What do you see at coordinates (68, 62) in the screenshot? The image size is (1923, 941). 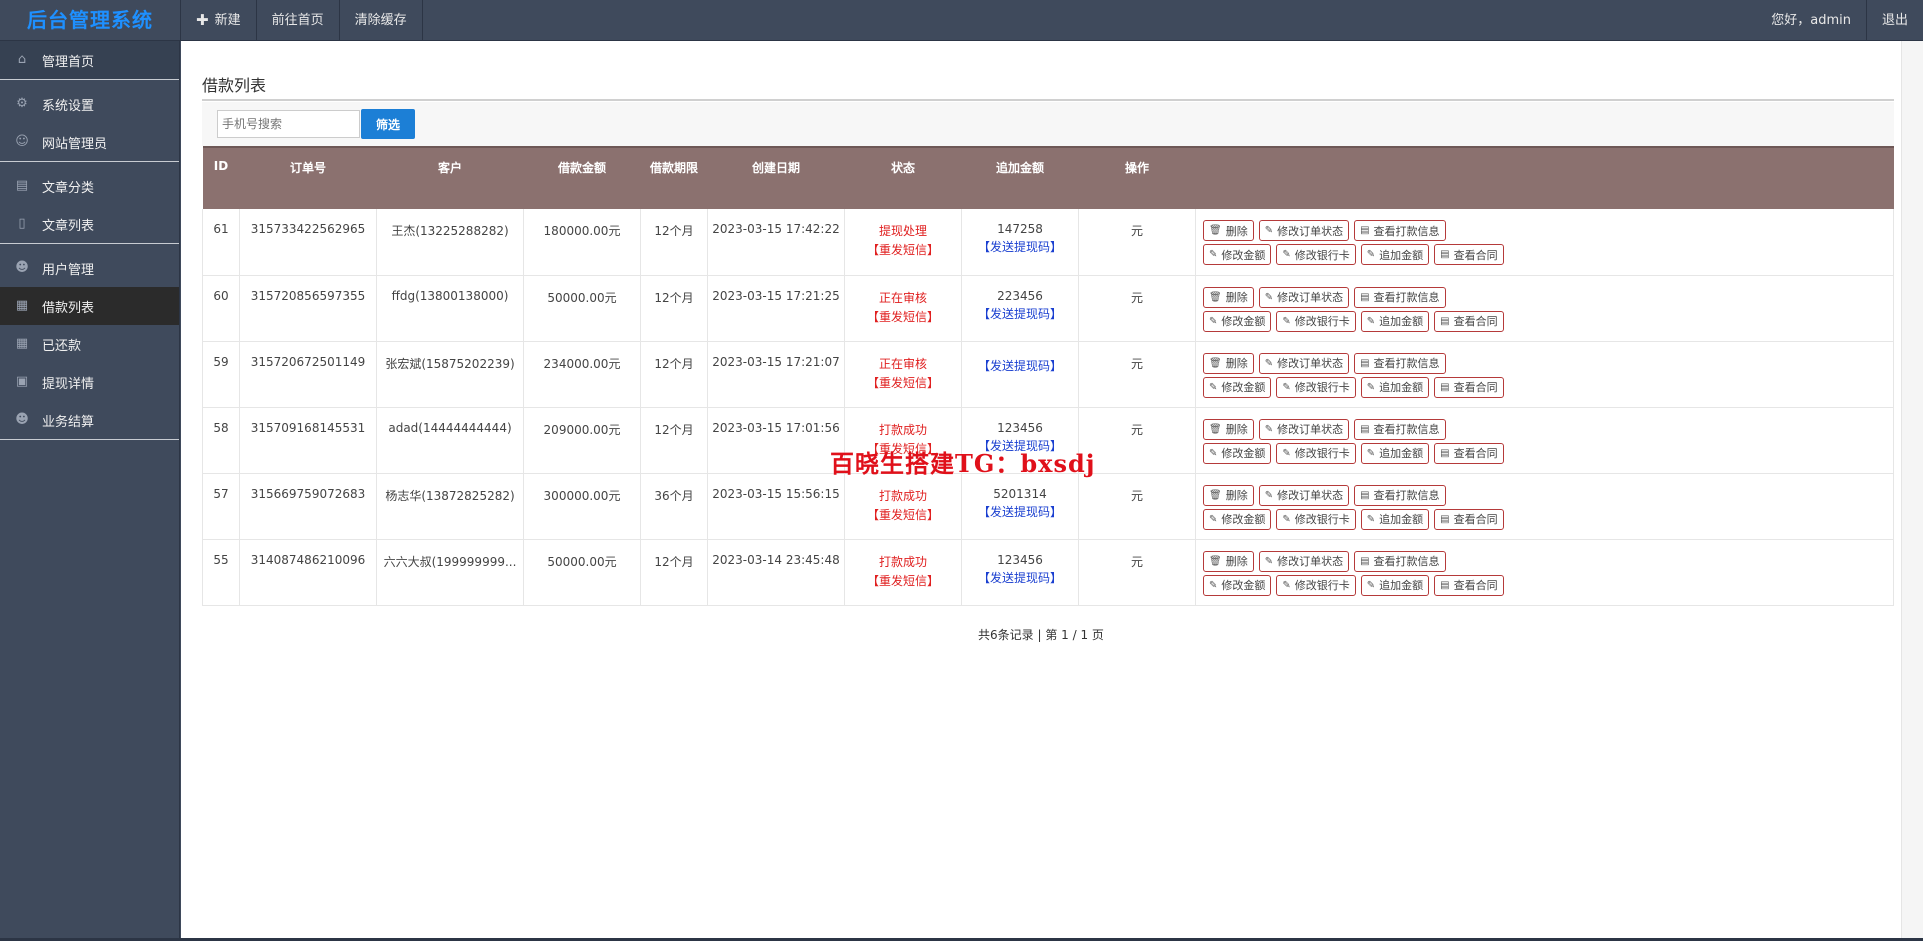 I see `sidebar-item-label: 管理首页` at bounding box center [68, 62].